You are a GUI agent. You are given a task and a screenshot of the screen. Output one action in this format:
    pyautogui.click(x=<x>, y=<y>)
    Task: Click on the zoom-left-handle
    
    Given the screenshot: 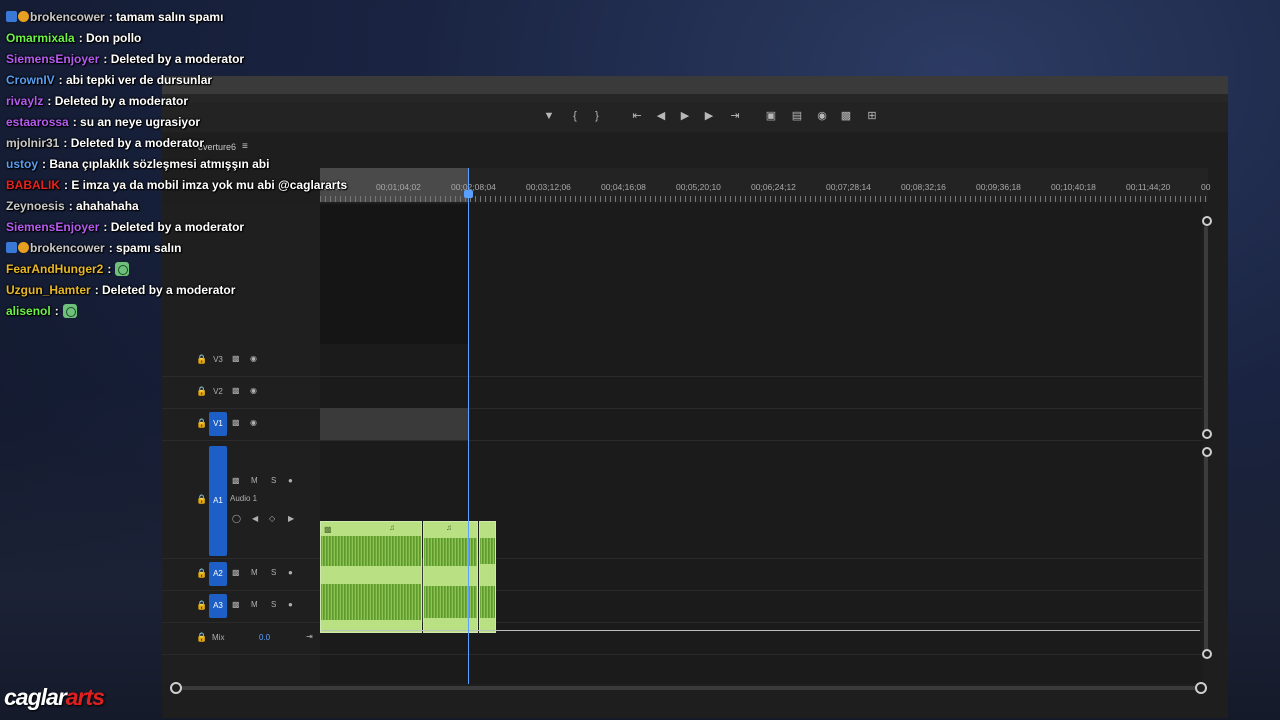 What is the action you would take?
    pyautogui.click(x=176, y=688)
    